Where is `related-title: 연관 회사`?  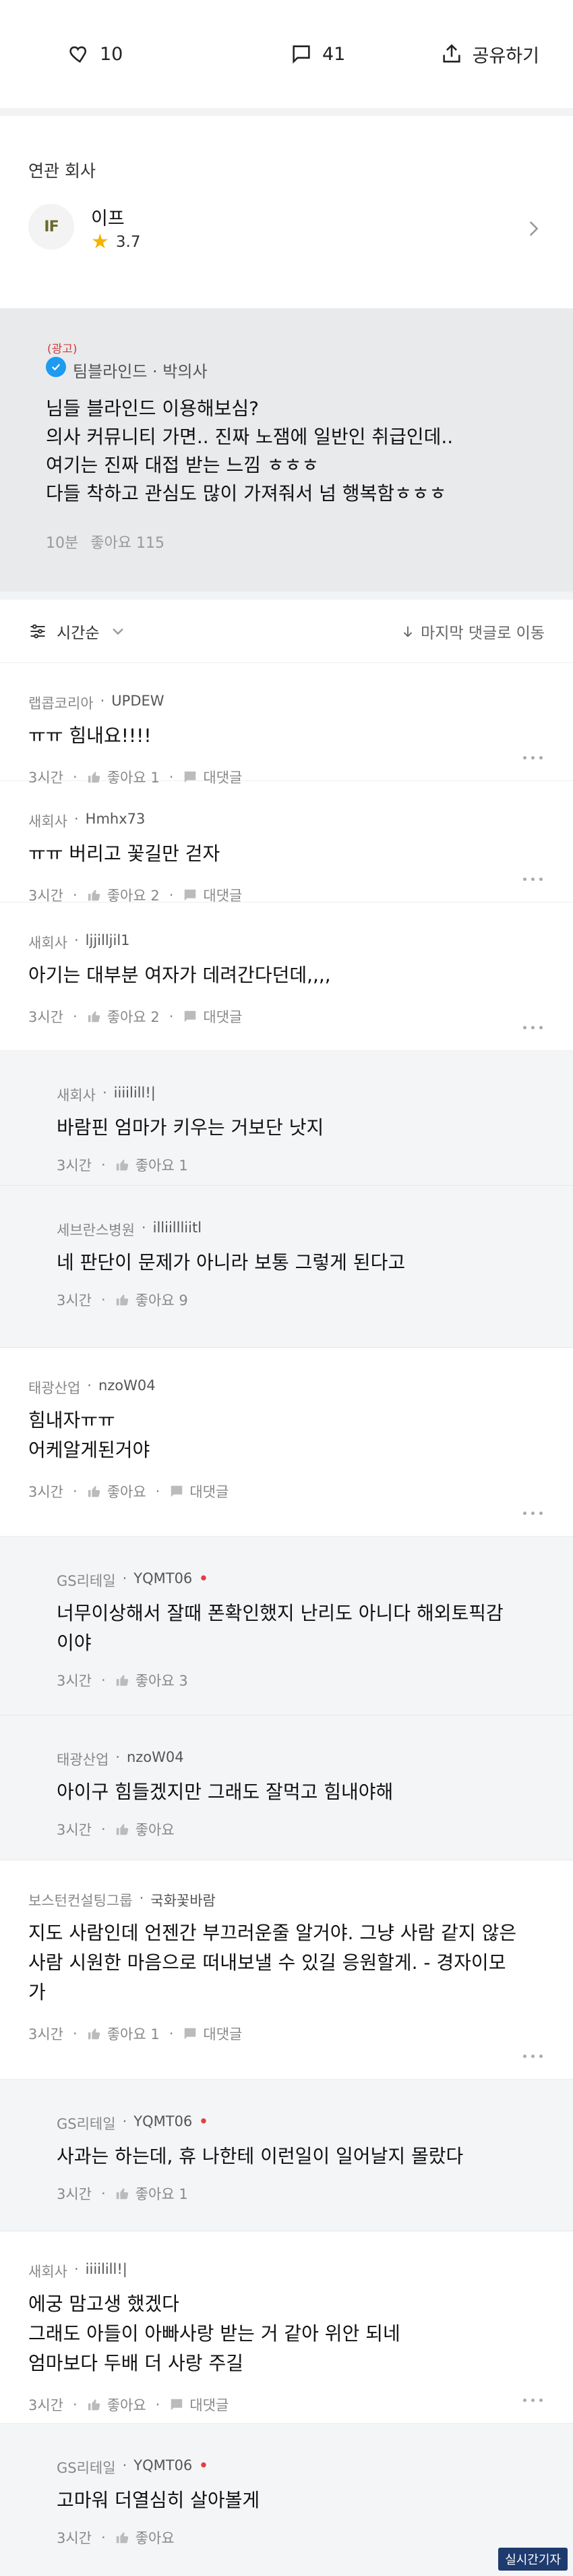
related-title: 연관 회사 is located at coordinates (62, 171).